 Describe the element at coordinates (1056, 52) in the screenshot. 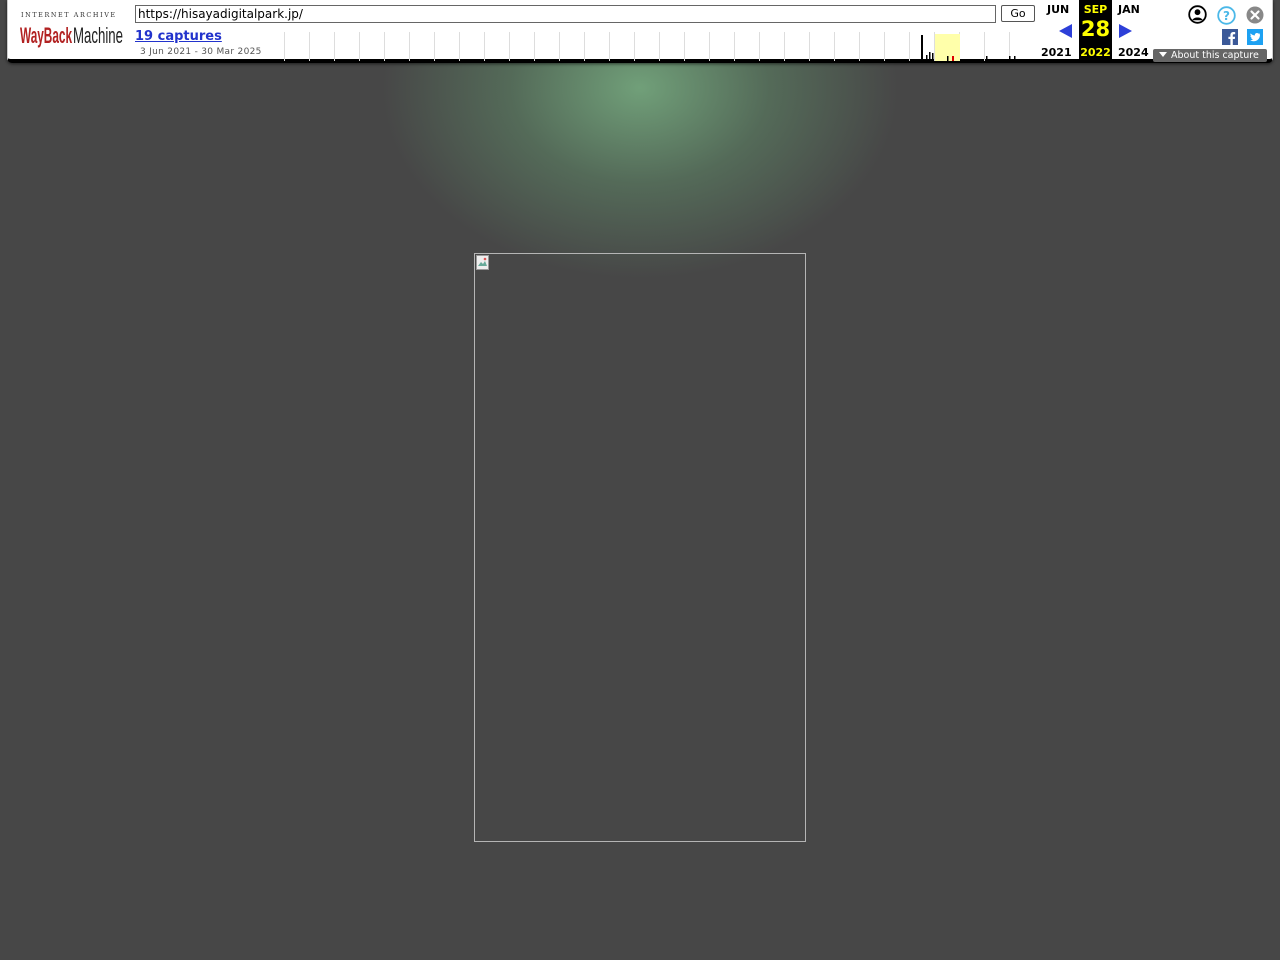

I see `prev-year-label: 2021` at that location.